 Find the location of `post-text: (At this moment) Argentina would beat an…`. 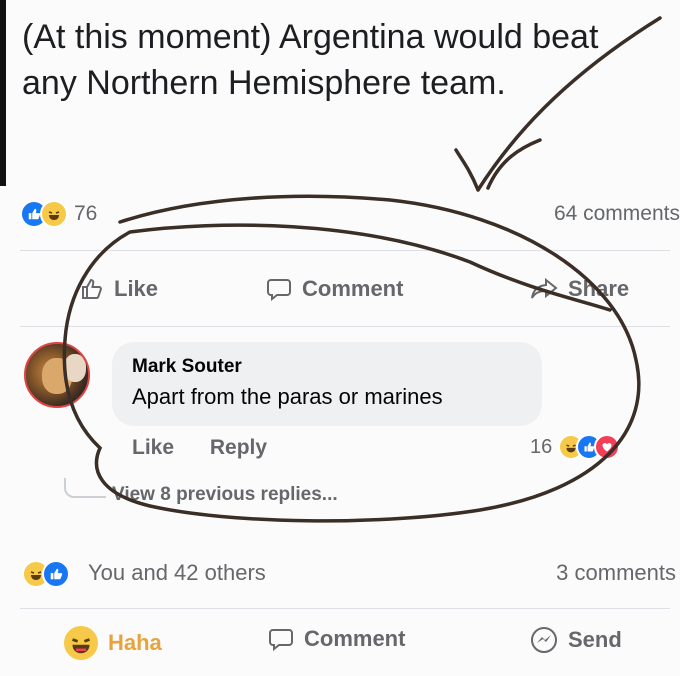

post-text: (At this moment) Argentina would beat an… is located at coordinates (310, 60).